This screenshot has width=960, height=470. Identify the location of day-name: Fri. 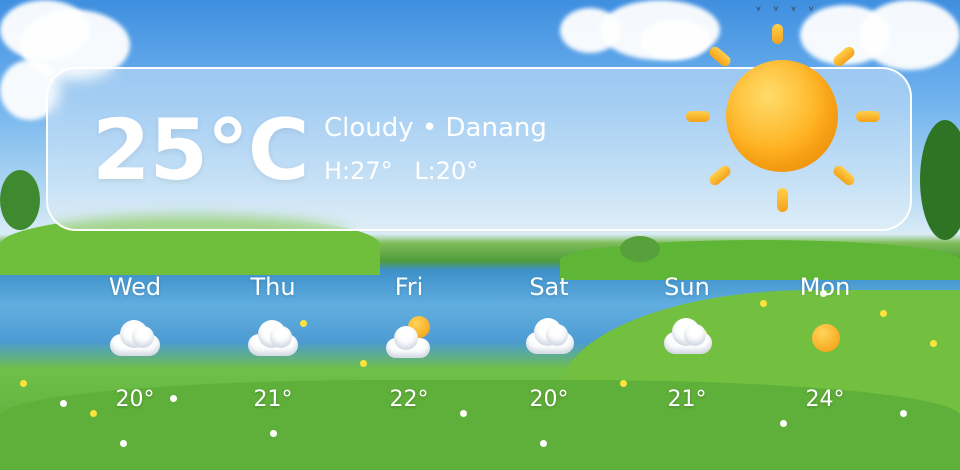
(409, 287).